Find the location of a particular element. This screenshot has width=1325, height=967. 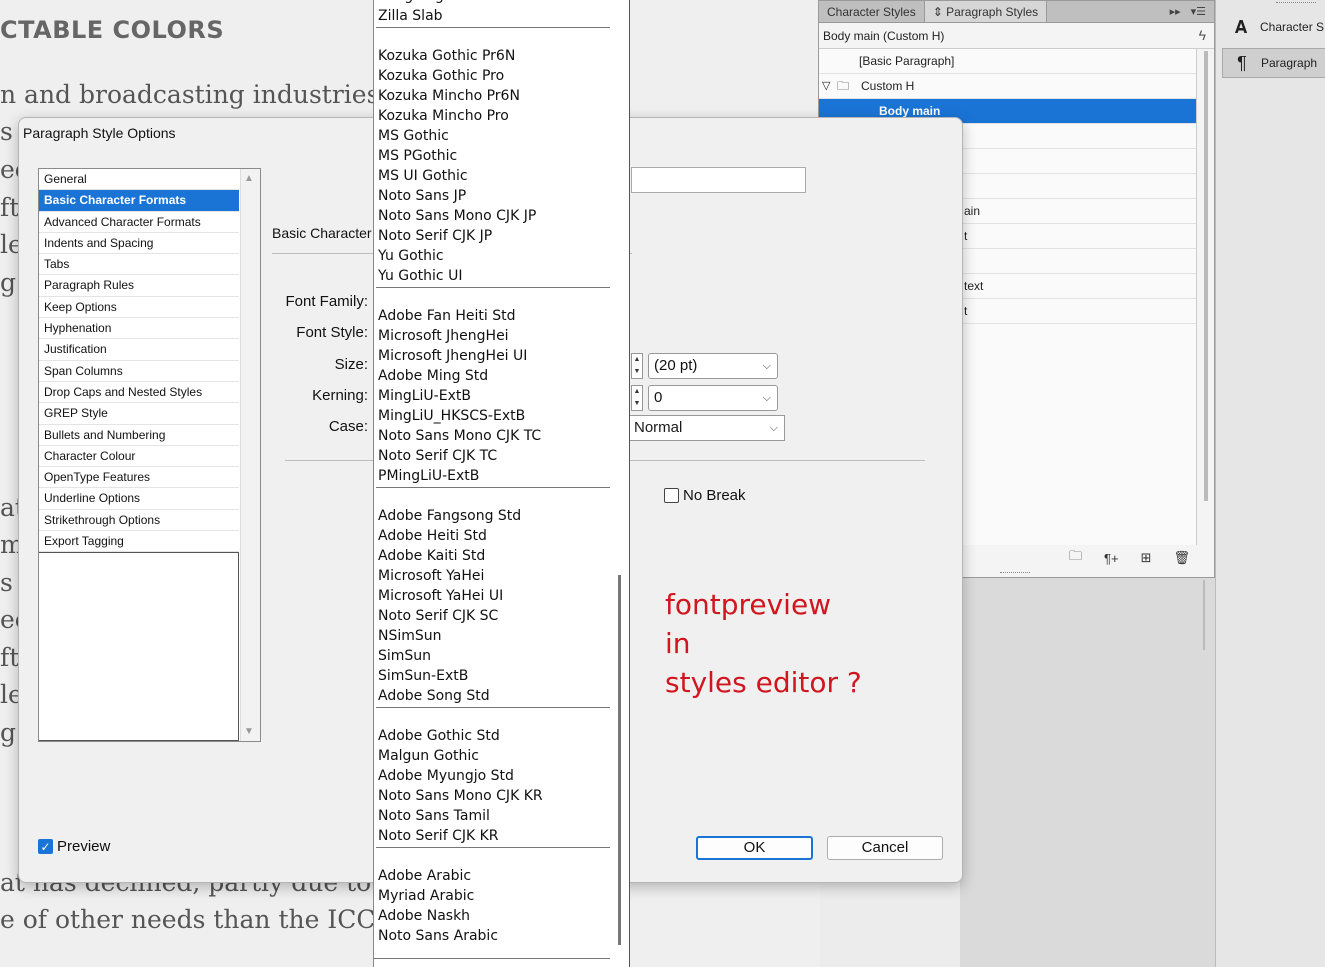

font-option: SimSun is located at coordinates (492, 656).